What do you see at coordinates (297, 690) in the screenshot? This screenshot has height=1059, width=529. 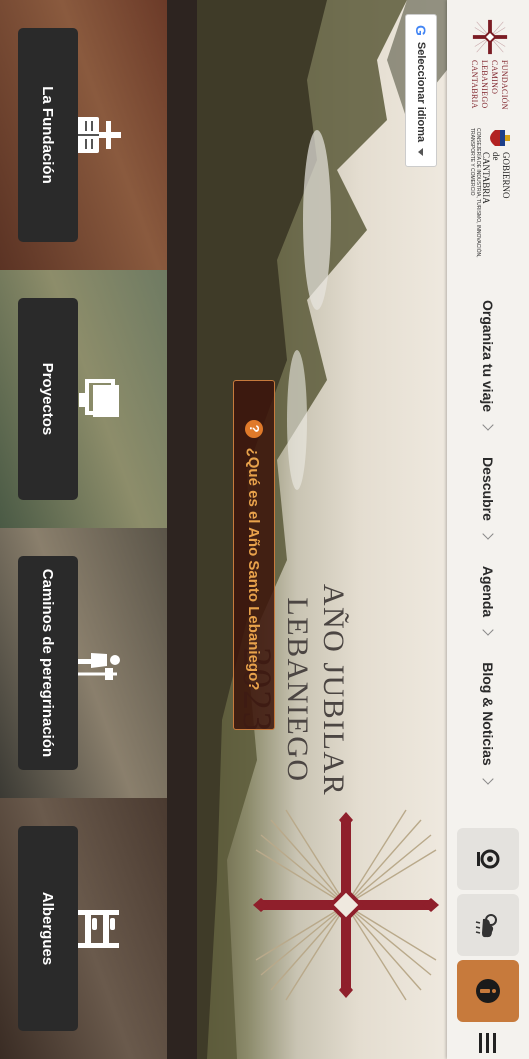 I see `title-line-2: LEBANIEGO` at bounding box center [297, 690].